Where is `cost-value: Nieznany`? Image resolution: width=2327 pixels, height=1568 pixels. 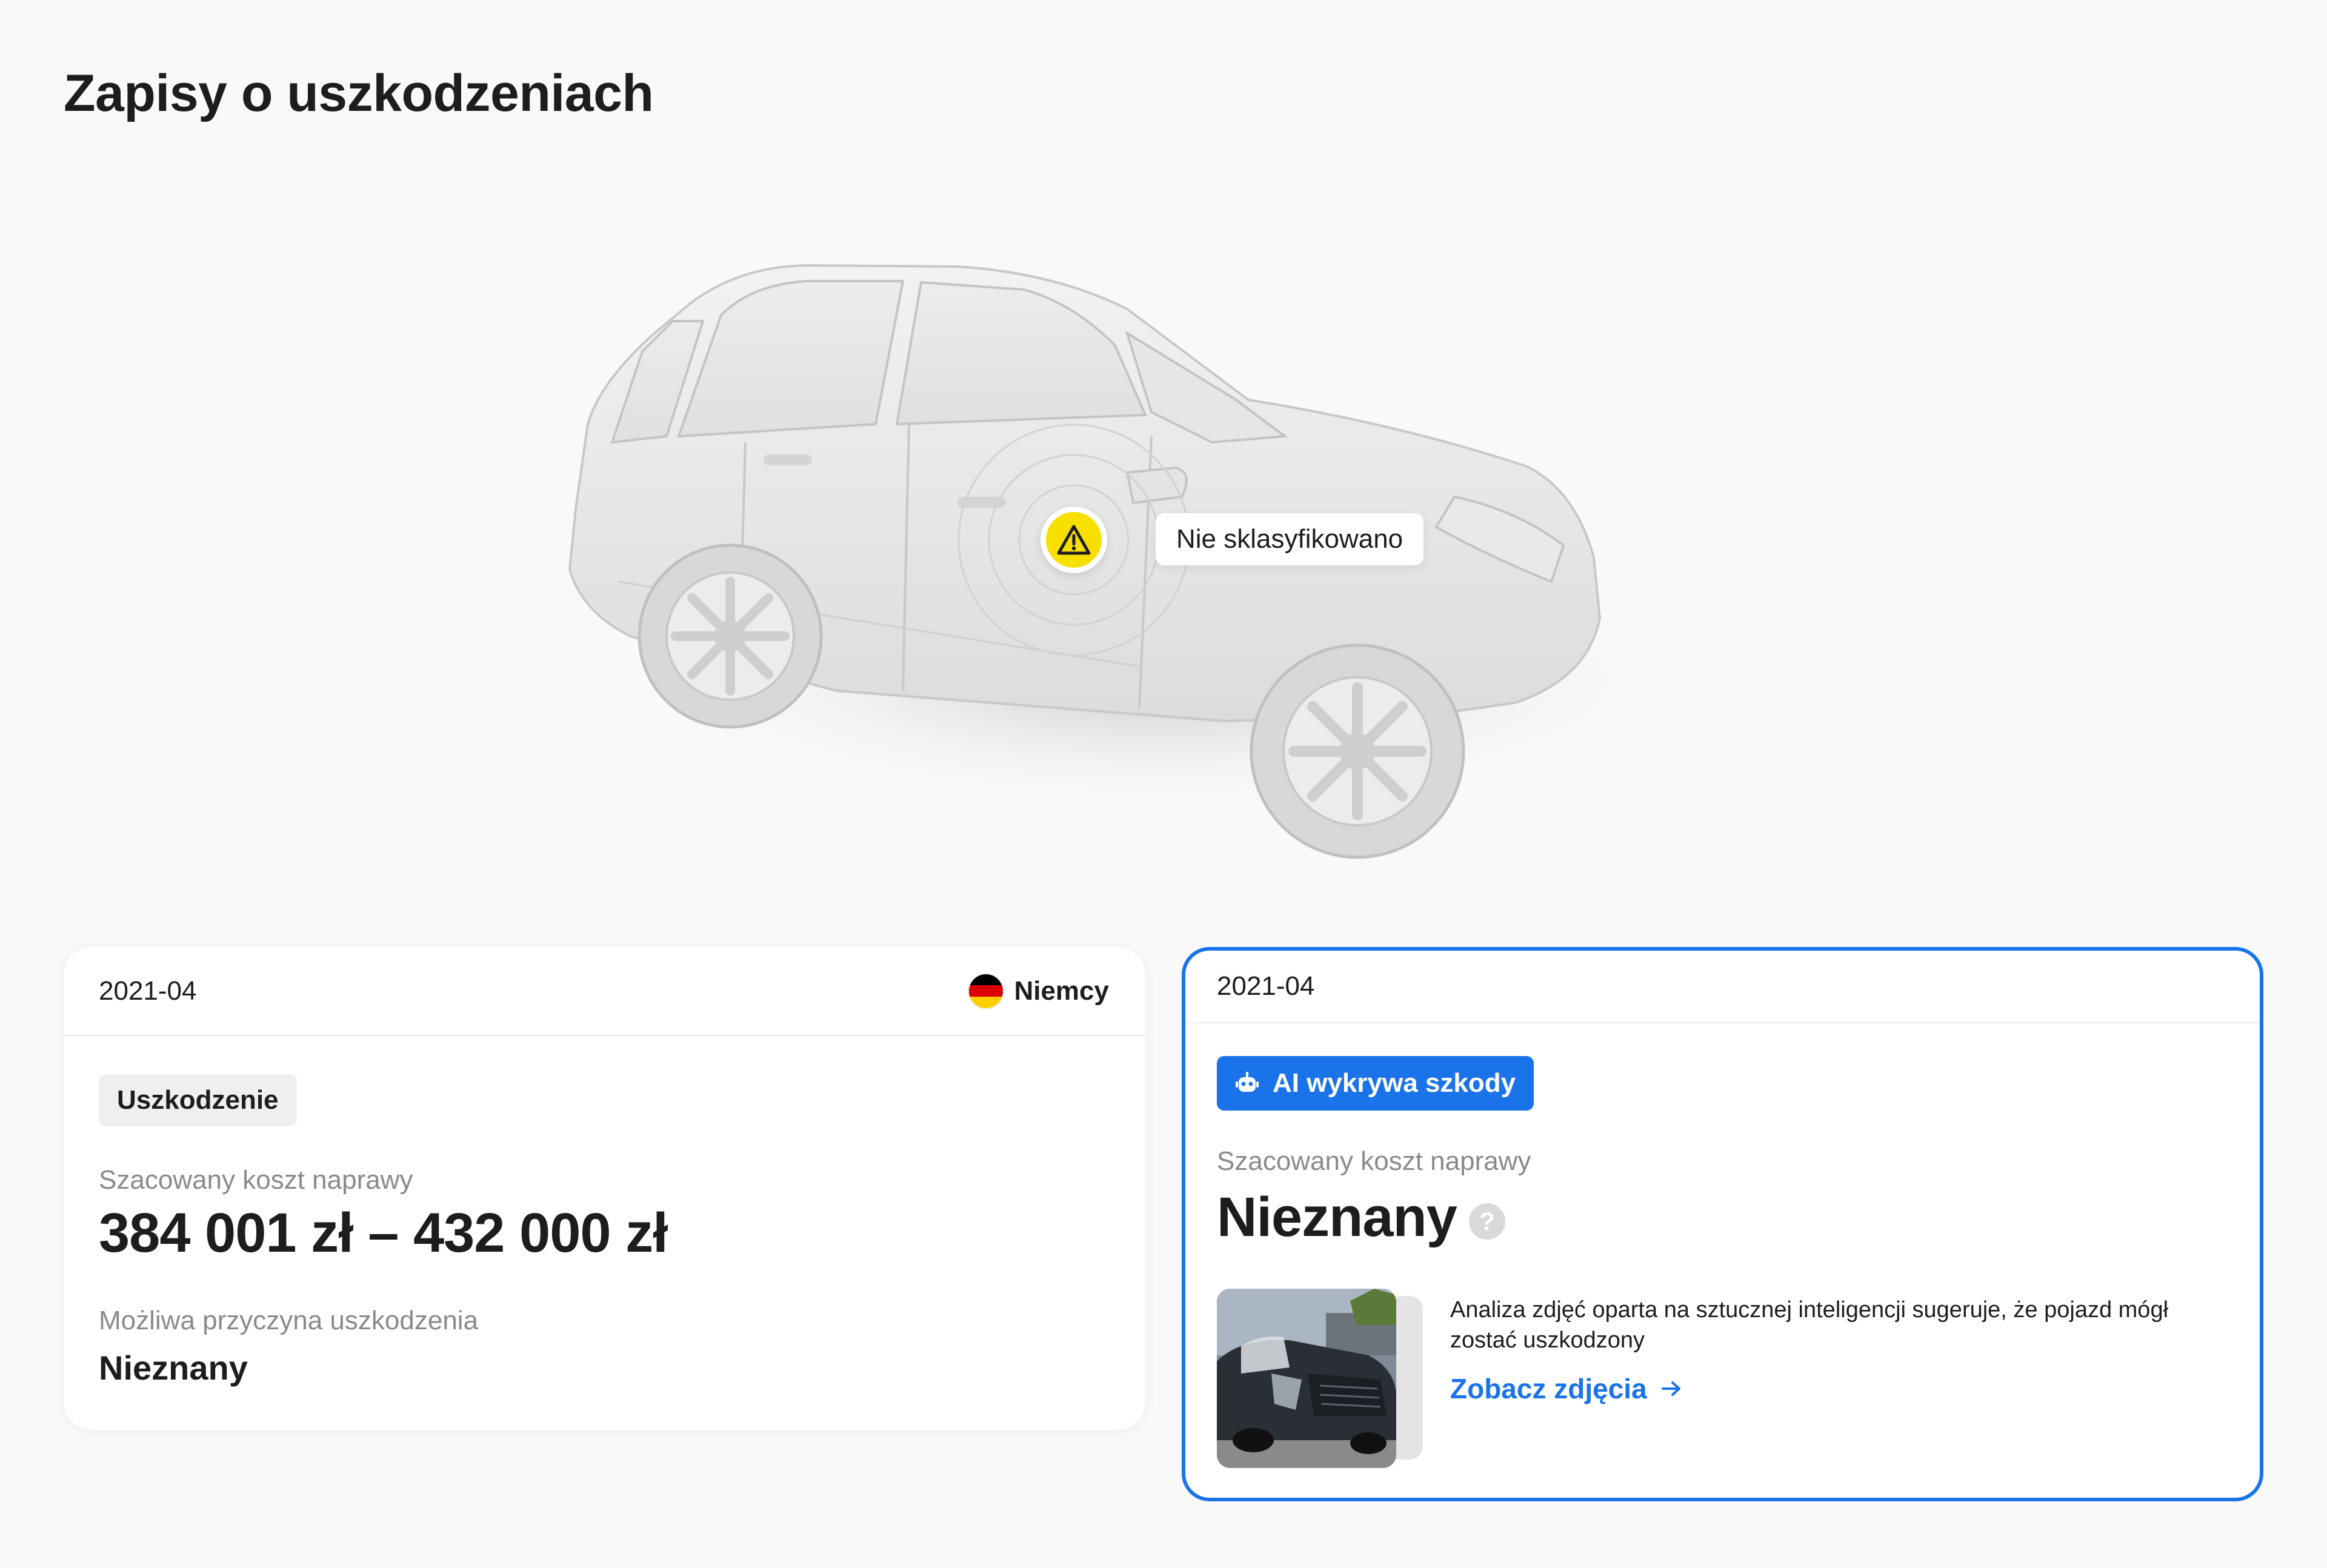
cost-value: Nieznany is located at coordinates (1337, 1217).